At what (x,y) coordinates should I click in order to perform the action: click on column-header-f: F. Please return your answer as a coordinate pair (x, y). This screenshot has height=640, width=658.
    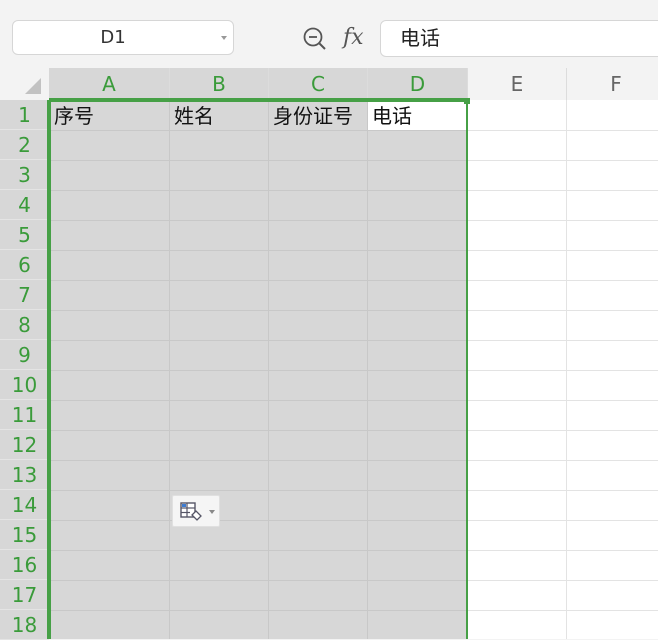
    Looking at the image, I should click on (612, 84).